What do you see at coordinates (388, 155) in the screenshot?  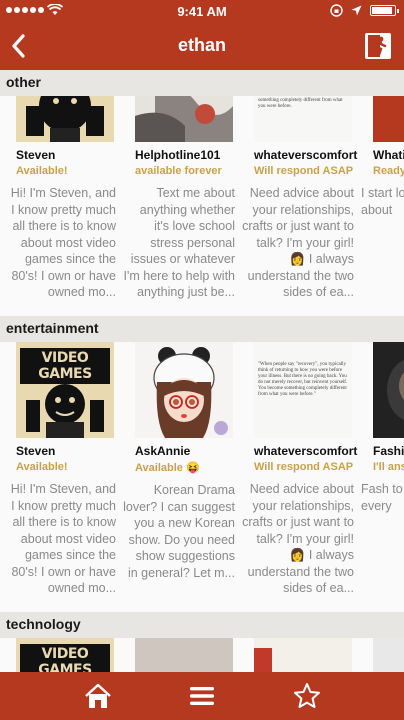 I see `helper-name: Whatis` at bounding box center [388, 155].